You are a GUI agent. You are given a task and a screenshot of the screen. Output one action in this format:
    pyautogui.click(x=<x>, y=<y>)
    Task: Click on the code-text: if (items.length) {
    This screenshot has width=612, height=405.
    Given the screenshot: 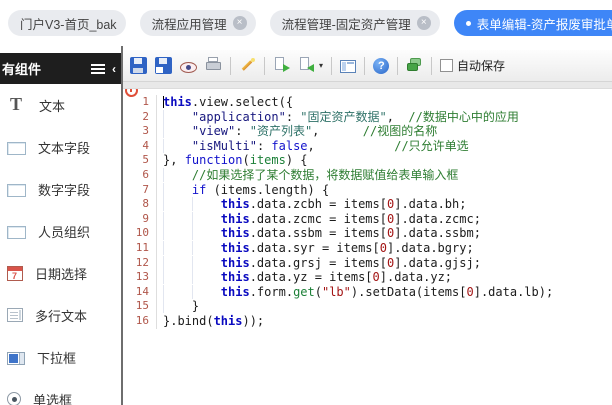 What is the action you would take?
    pyautogui.click(x=246, y=190)
    